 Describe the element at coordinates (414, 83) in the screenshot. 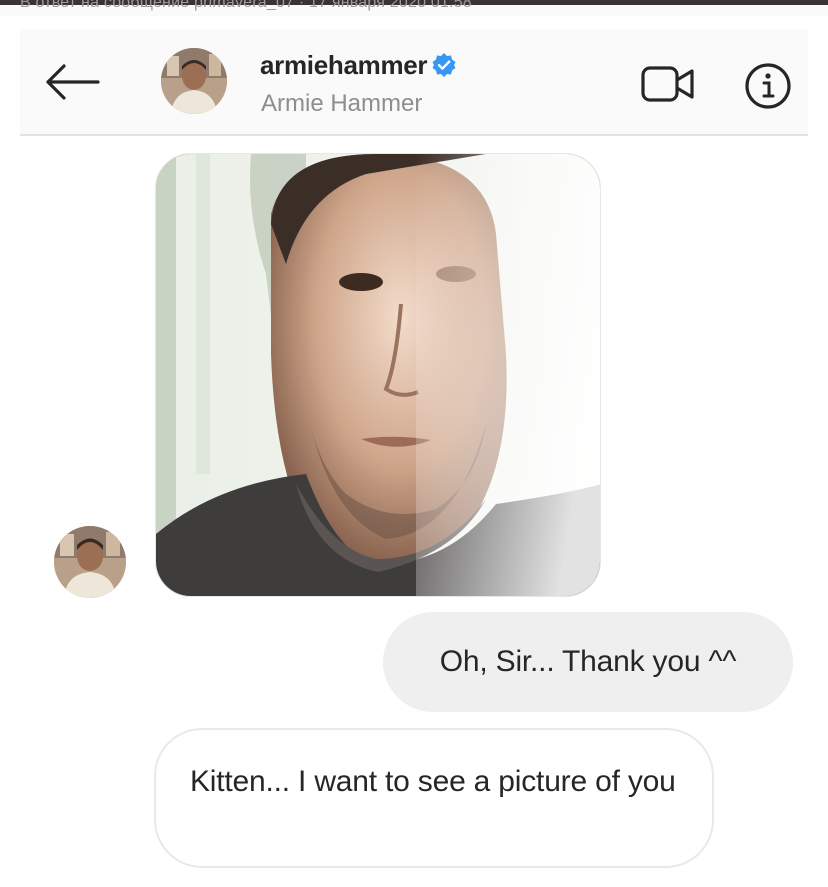

I see `chat-header: armiehammer Armie Hammer` at that location.